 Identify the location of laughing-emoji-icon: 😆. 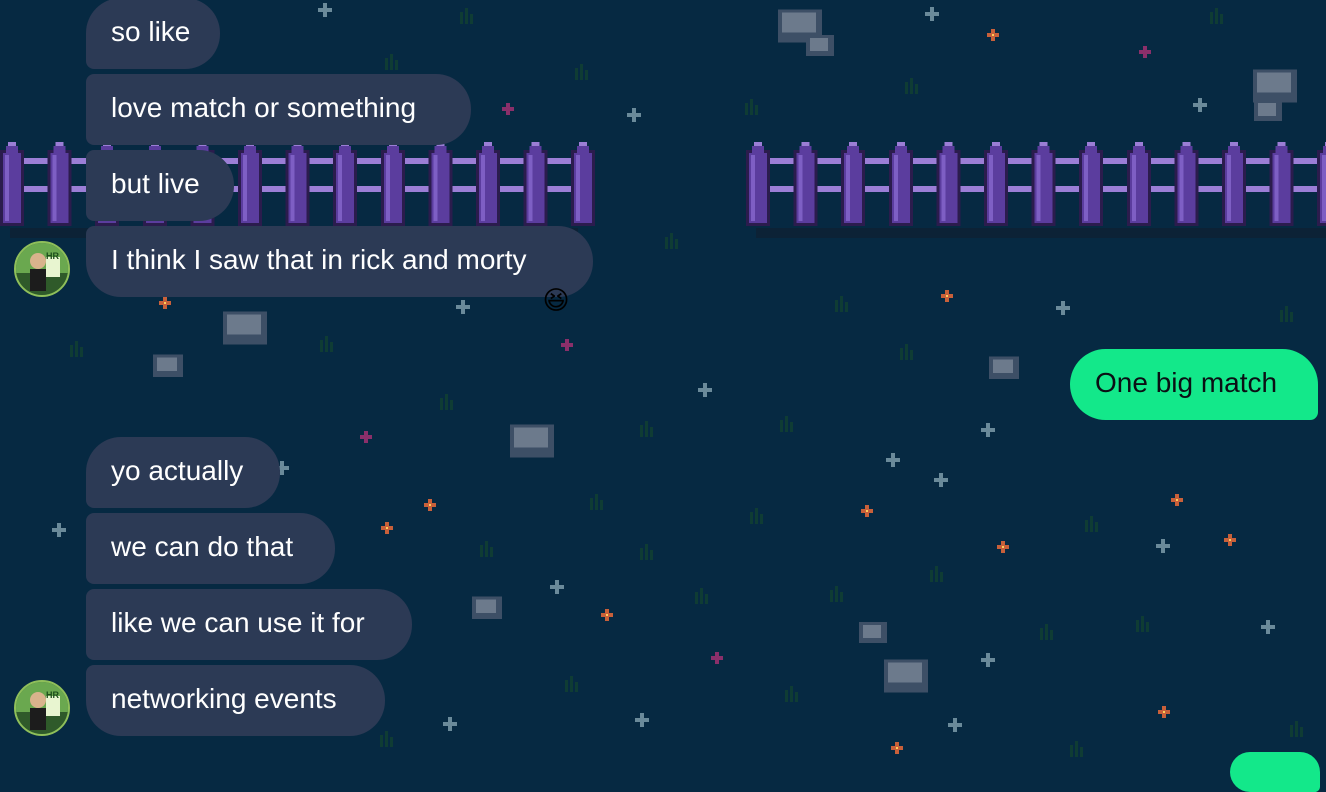
(556, 300).